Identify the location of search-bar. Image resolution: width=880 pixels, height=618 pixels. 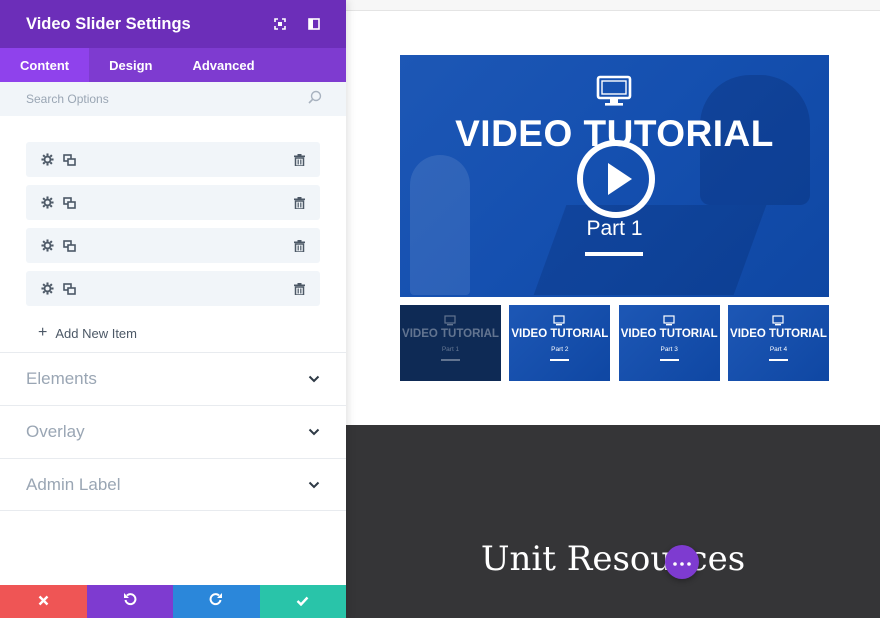
(173, 99).